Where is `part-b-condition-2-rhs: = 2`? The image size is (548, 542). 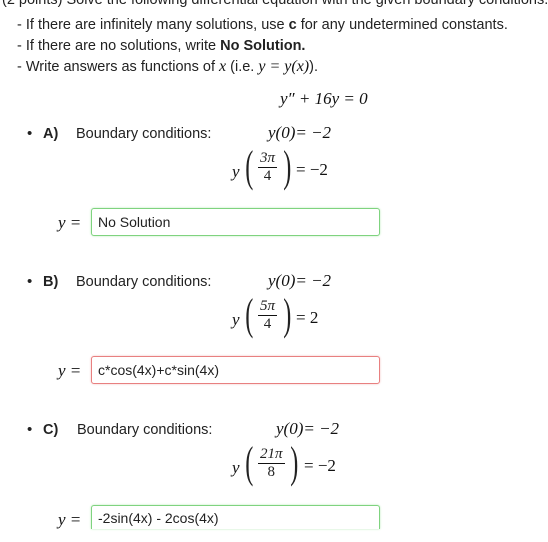 part-b-condition-2-rhs: = 2 is located at coordinates (307, 317).